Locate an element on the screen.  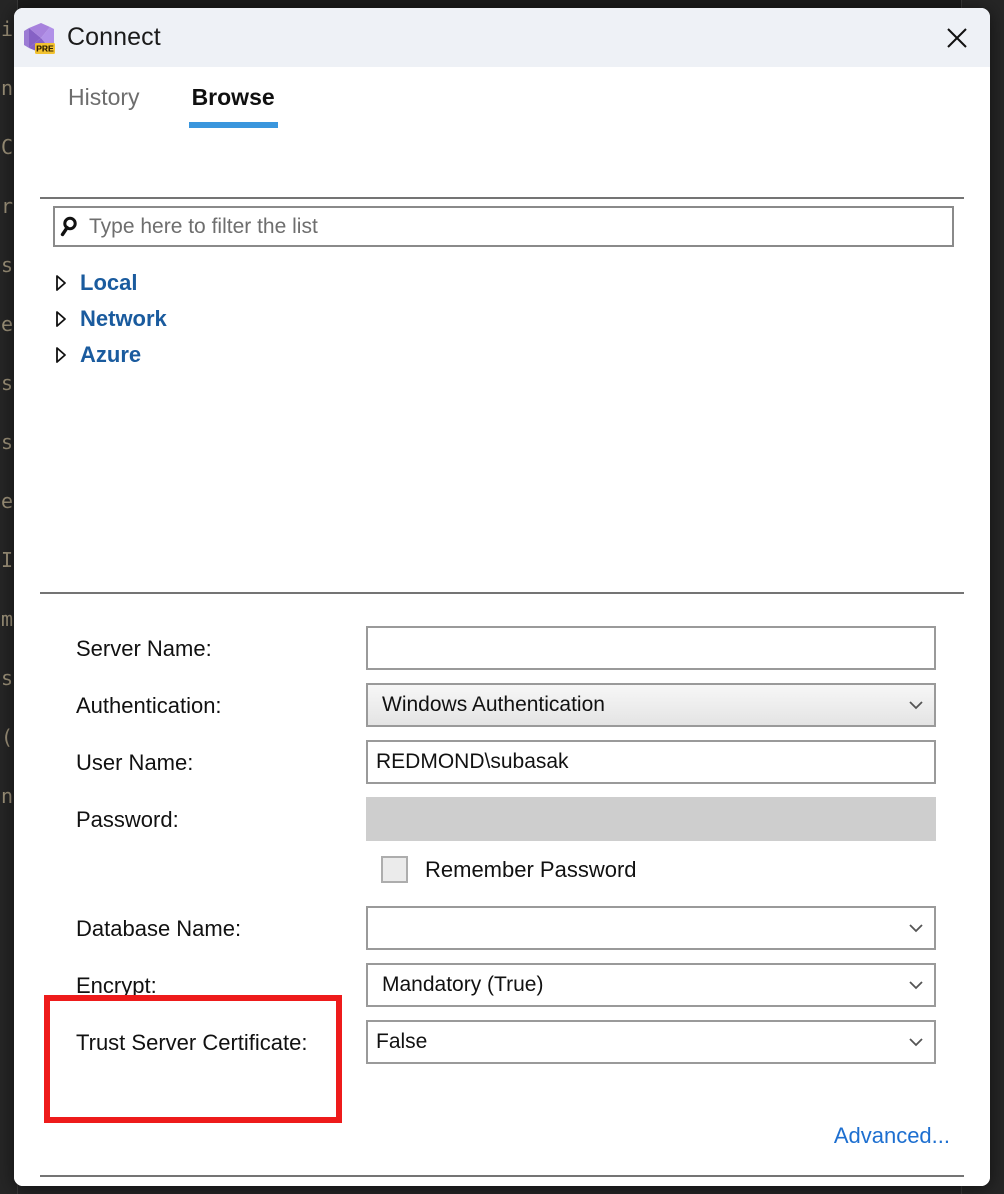
dialog-tabs: History Browse is located at coordinates (171, 104).